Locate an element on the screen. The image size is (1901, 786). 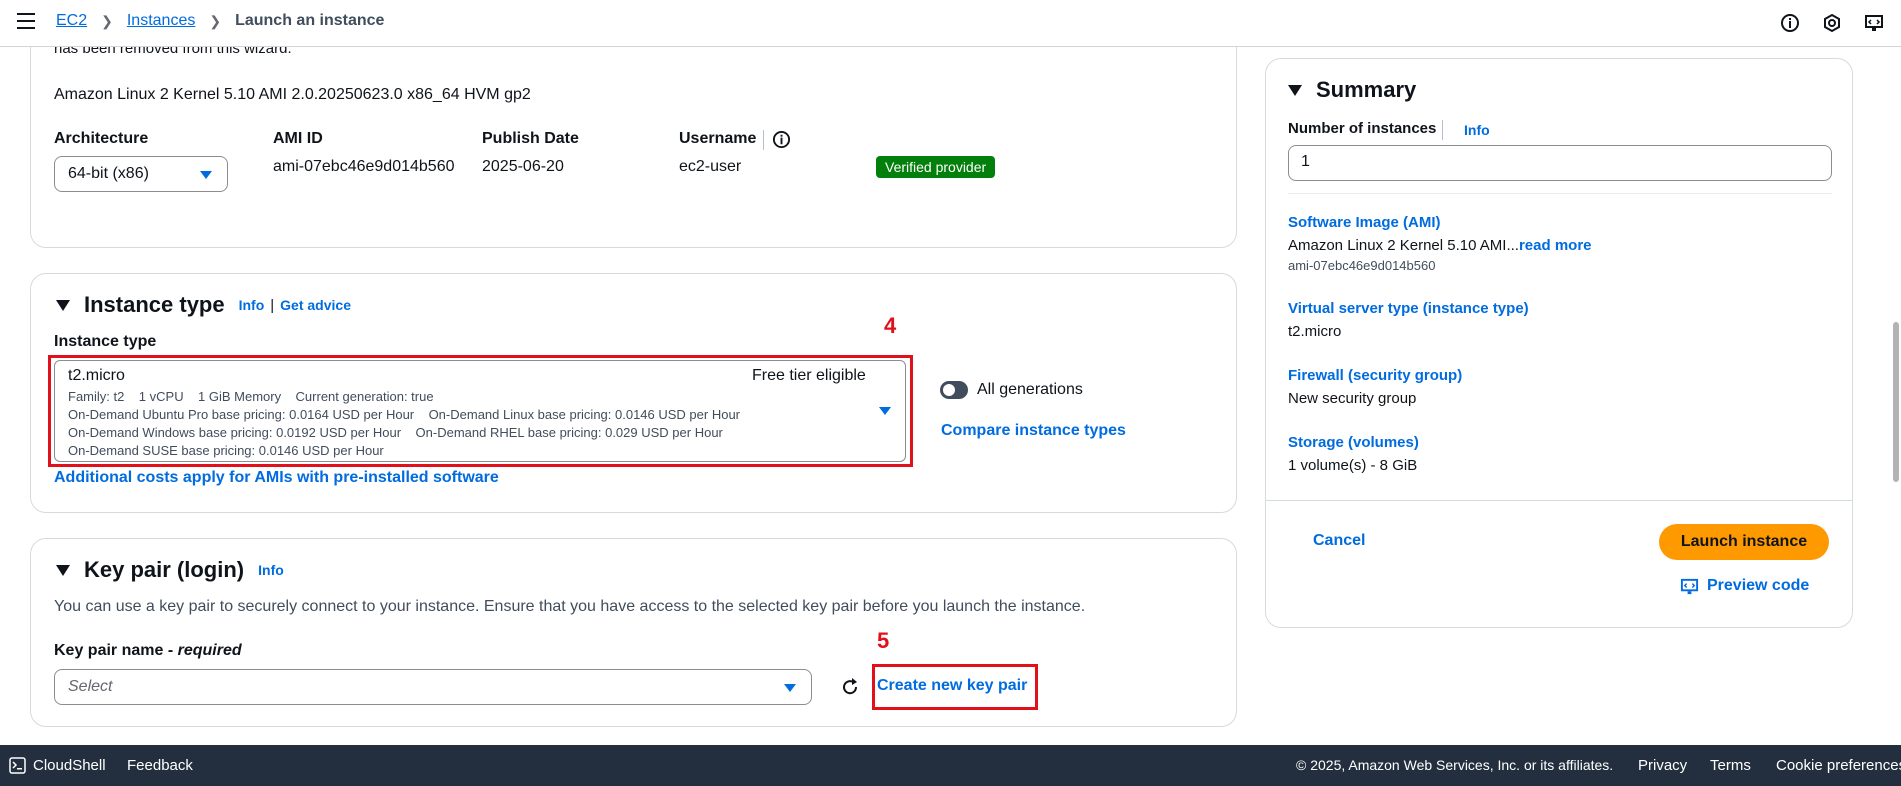
architecture-label: Architecture is located at coordinates (101, 138).